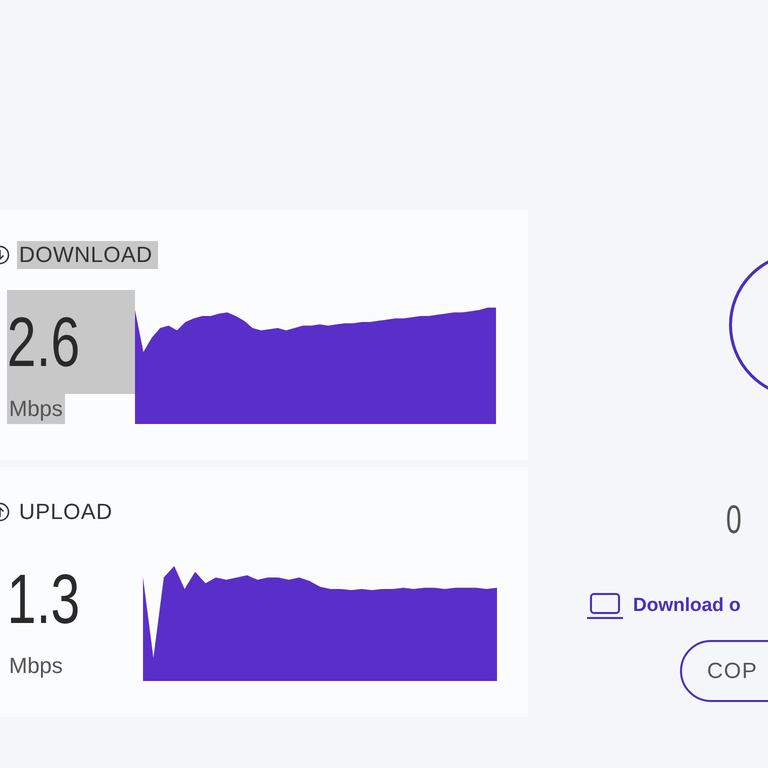 The width and height of the screenshot is (768, 768). I want to click on copy-button: COP, so click(724, 671).